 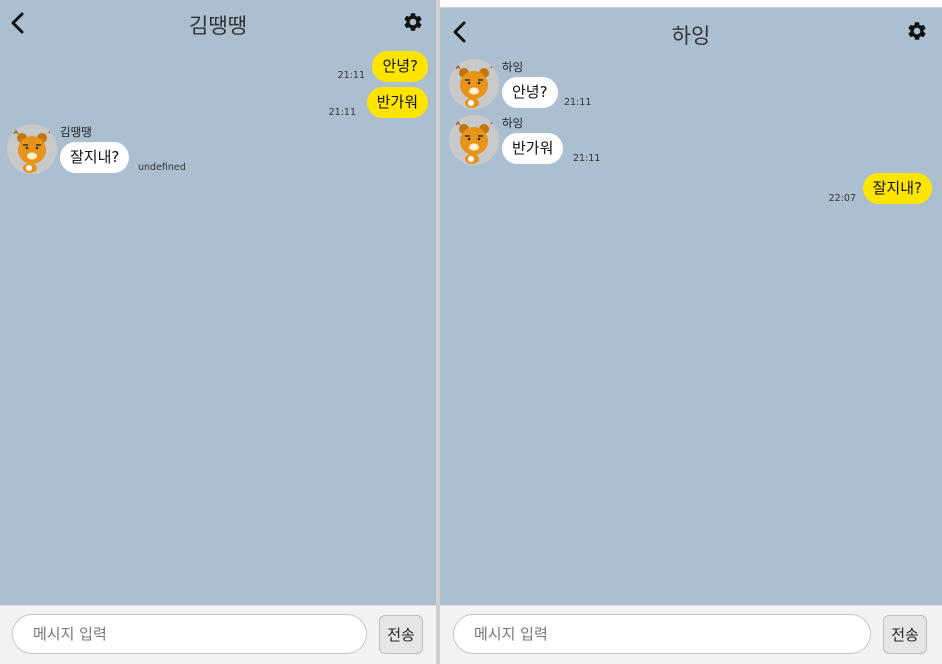 What do you see at coordinates (397, 102) in the screenshot?
I see `my-message-bubble: 반가워` at bounding box center [397, 102].